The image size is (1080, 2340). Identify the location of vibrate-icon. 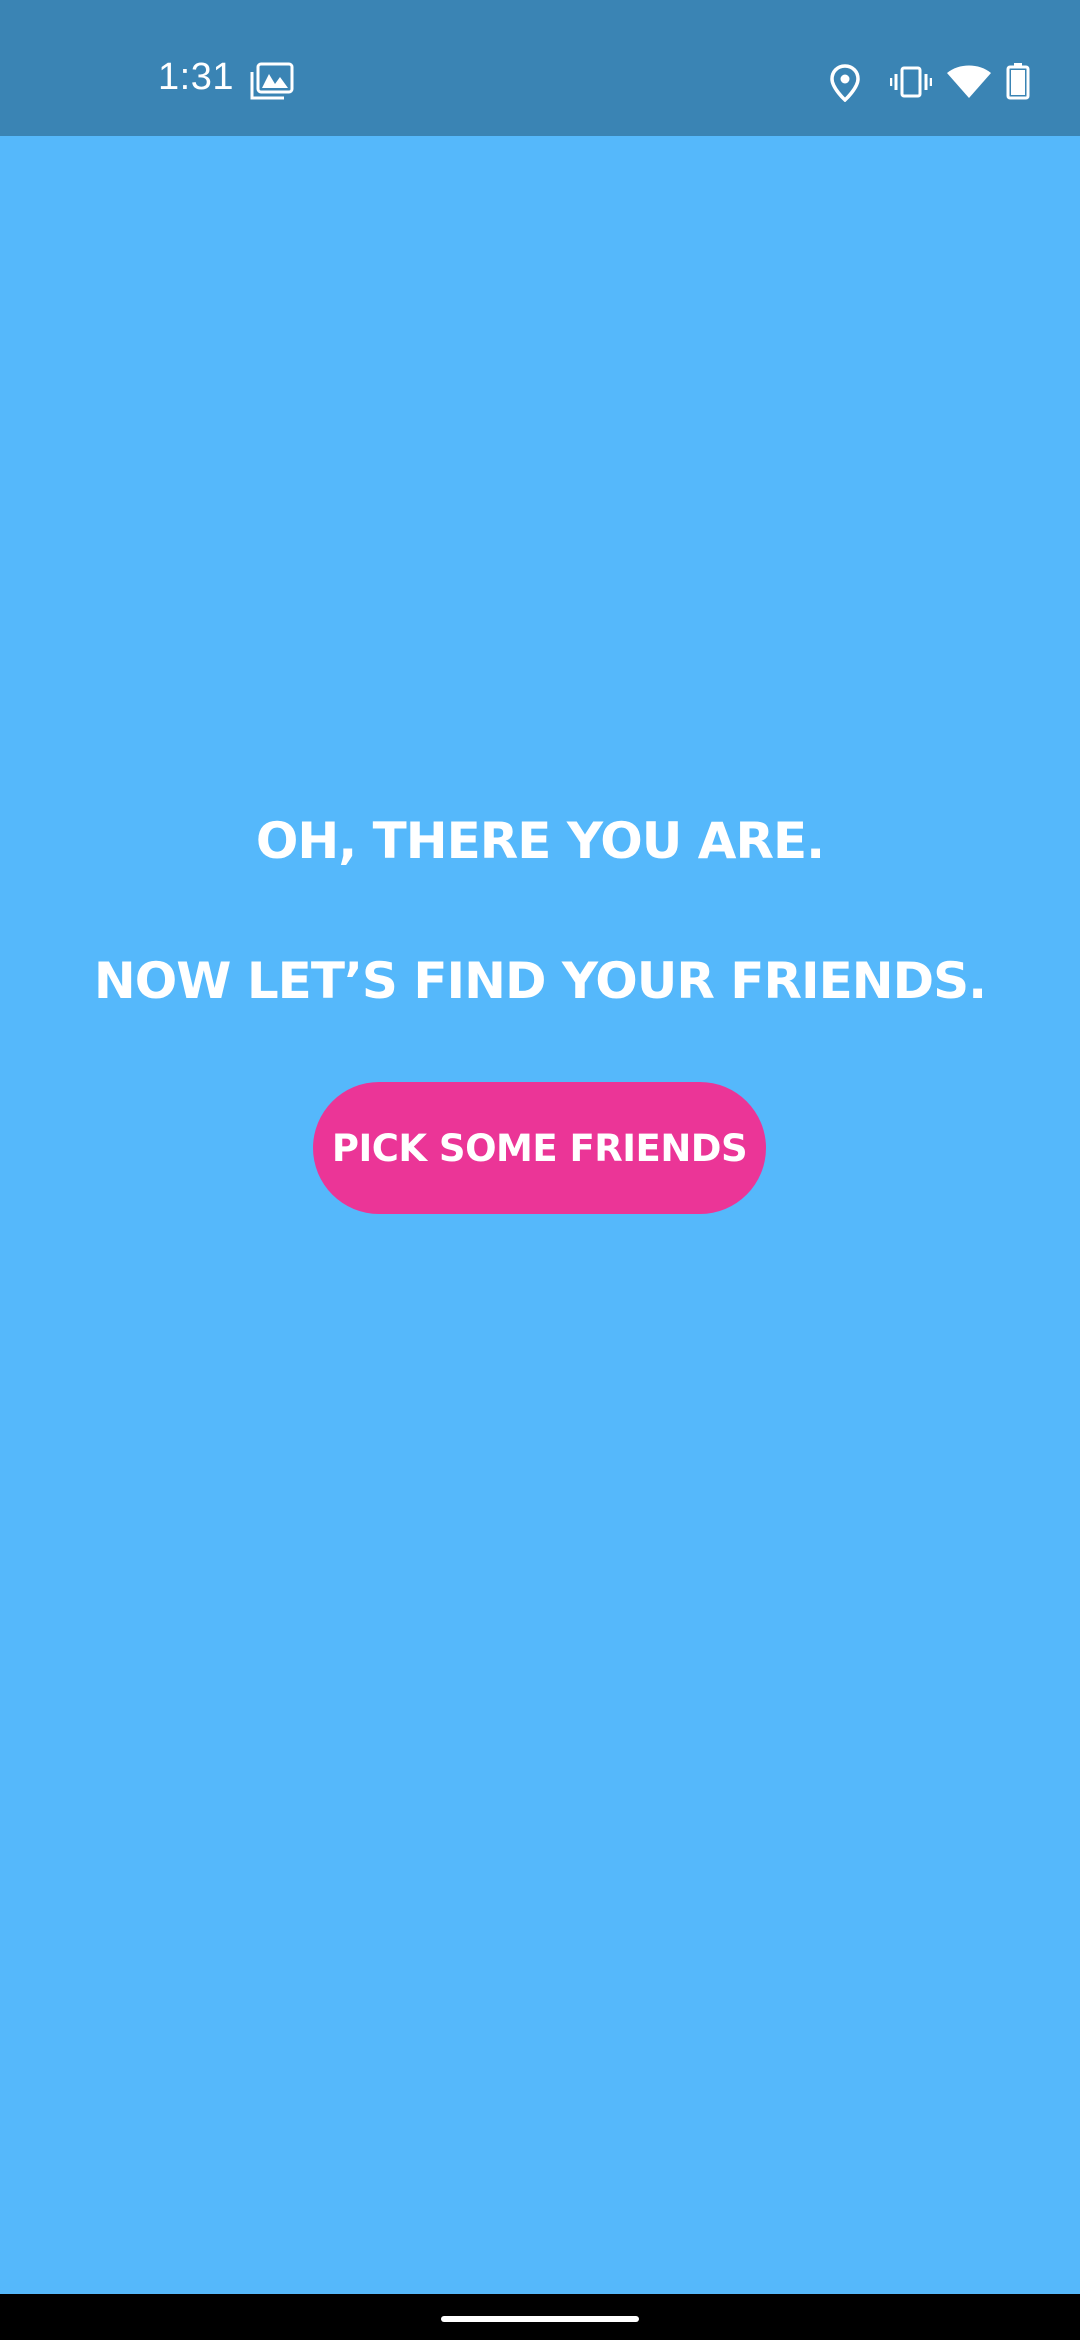
(911, 82).